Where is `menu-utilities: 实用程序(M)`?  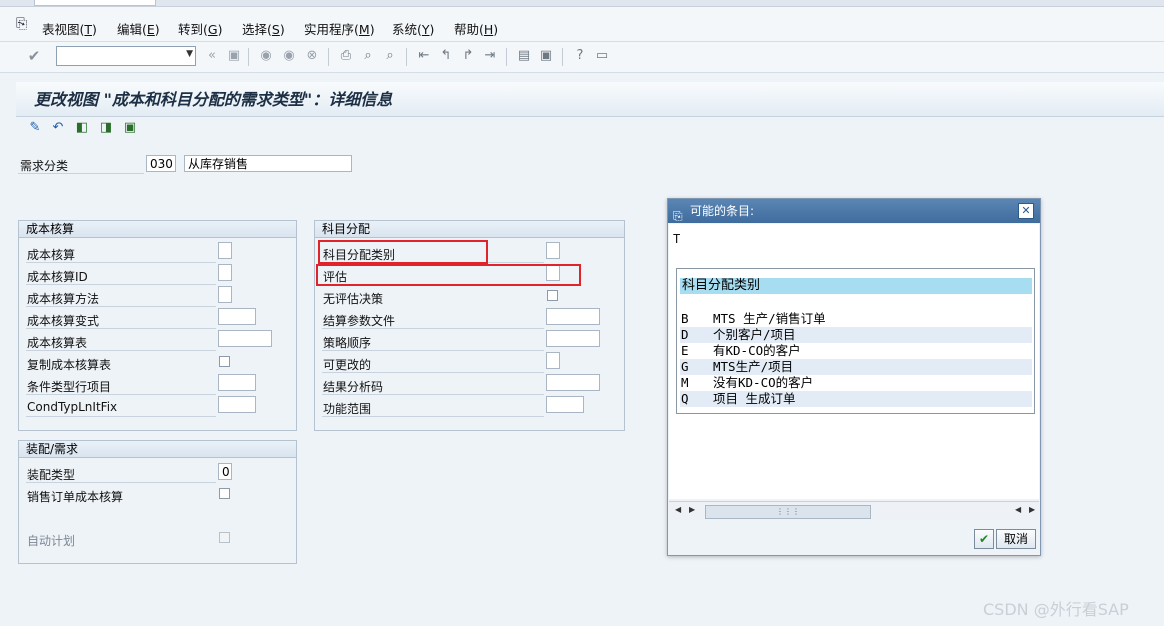
menu-utilities: 实用程序(M) is located at coordinates (339, 28).